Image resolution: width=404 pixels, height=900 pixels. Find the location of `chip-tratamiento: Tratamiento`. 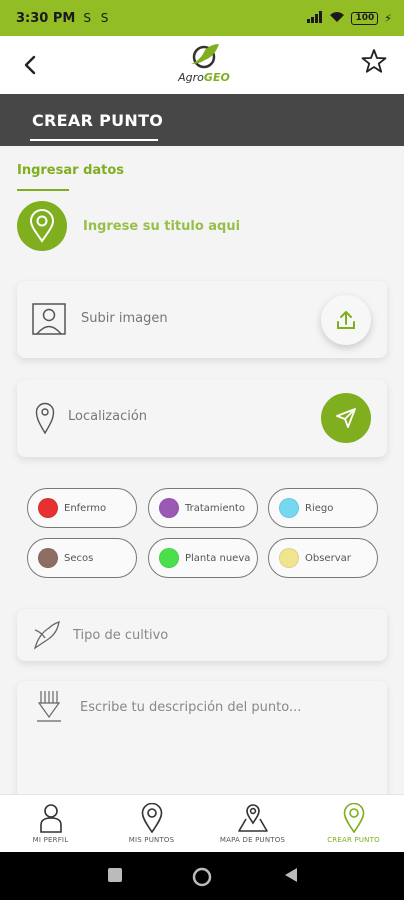

chip-tratamiento: Tratamiento is located at coordinates (203, 508).